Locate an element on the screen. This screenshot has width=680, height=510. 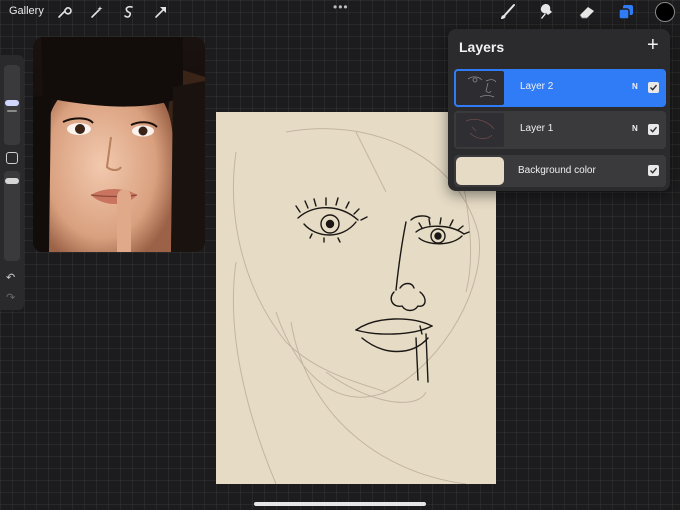
gallery-button: Gallery is located at coordinates (26, 11).